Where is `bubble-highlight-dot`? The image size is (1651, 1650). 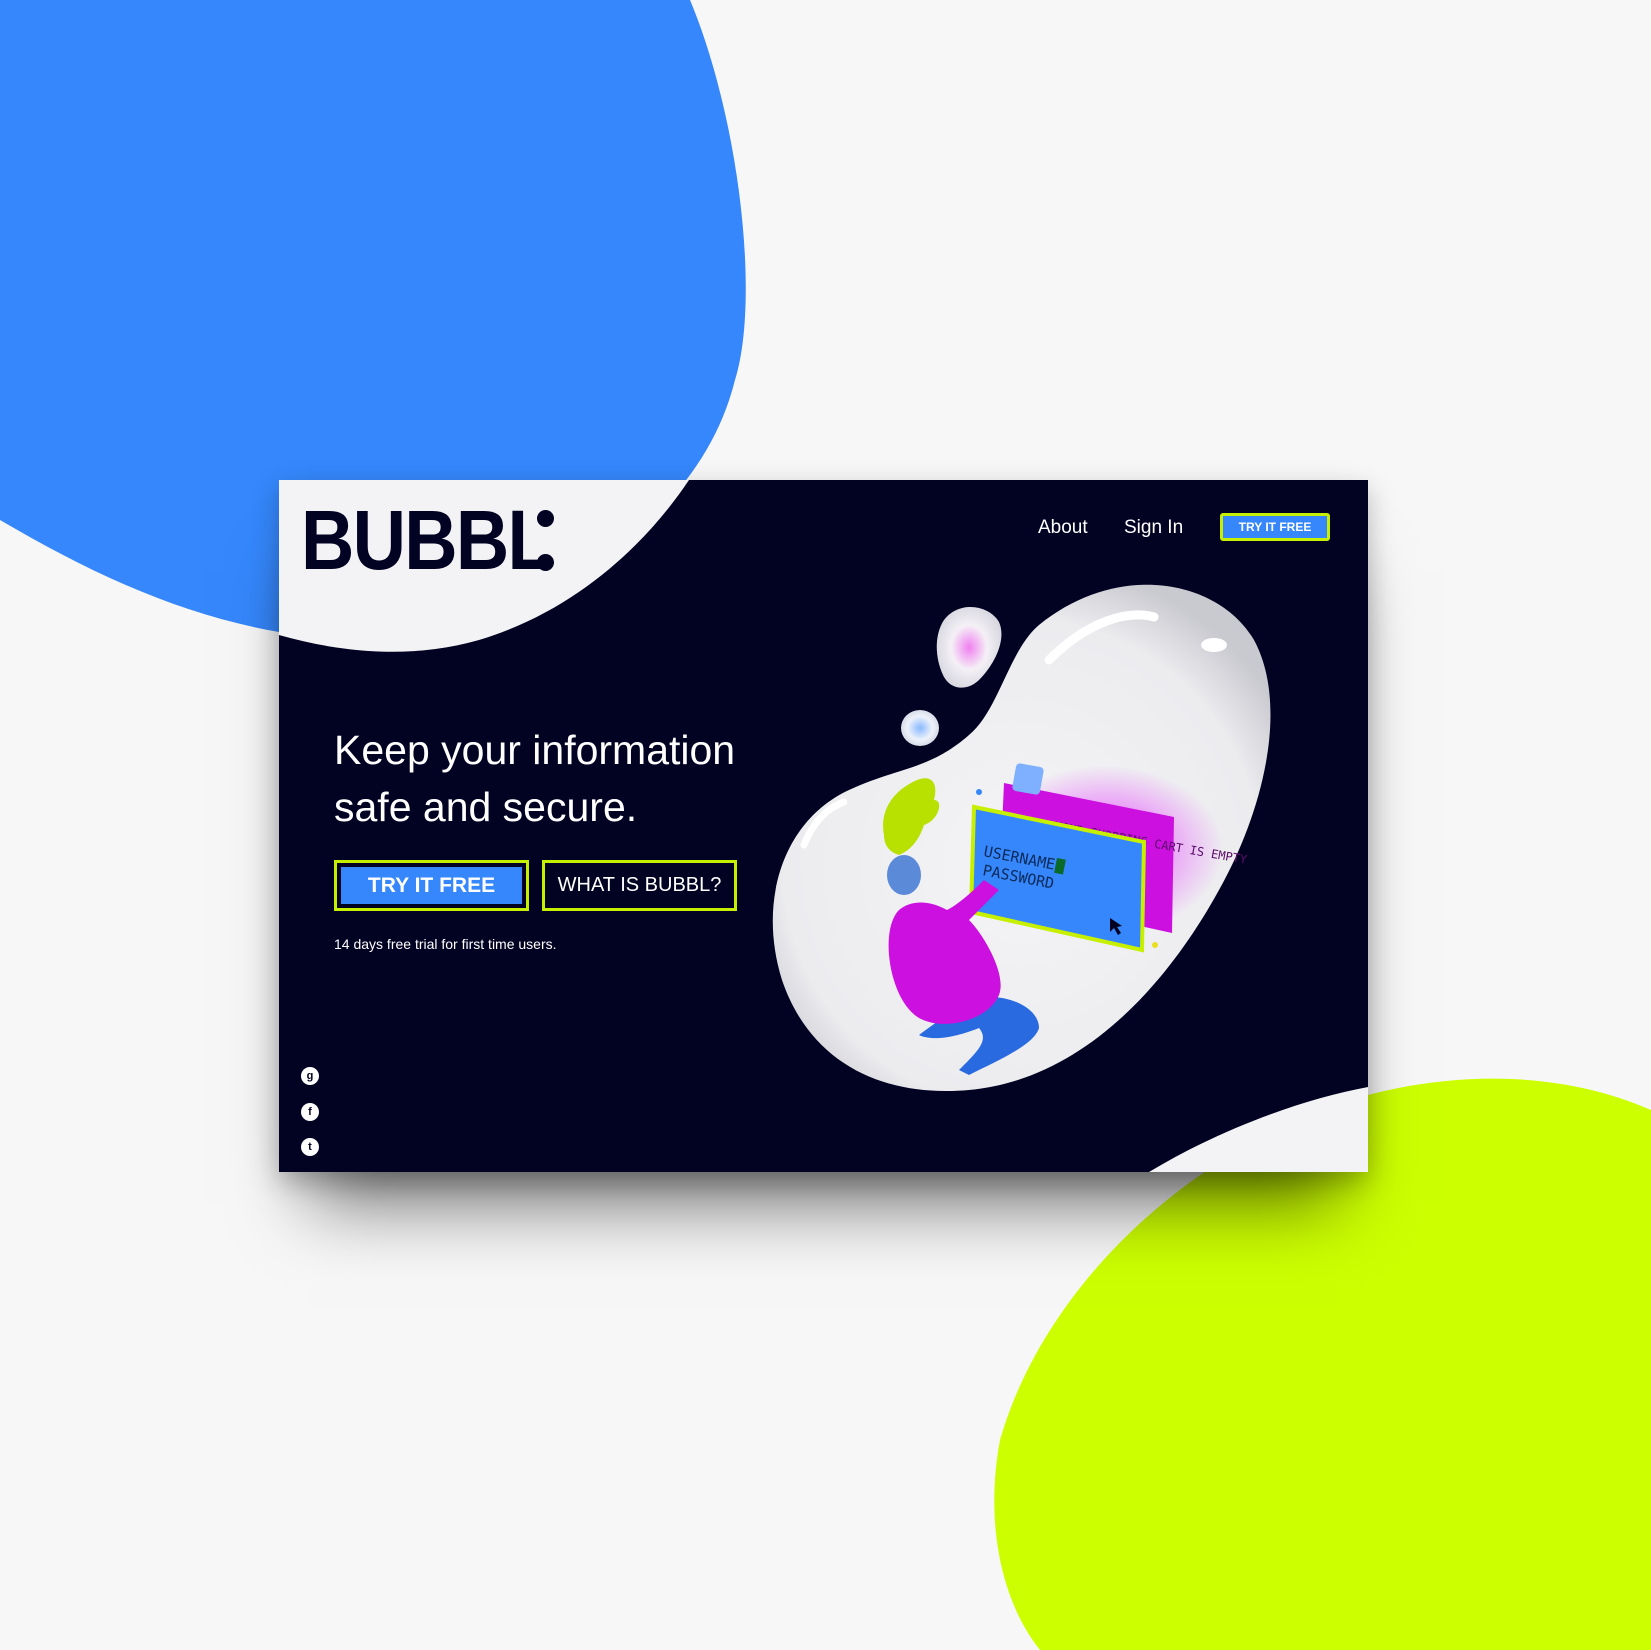
bubble-highlight-dot is located at coordinates (1214, 645).